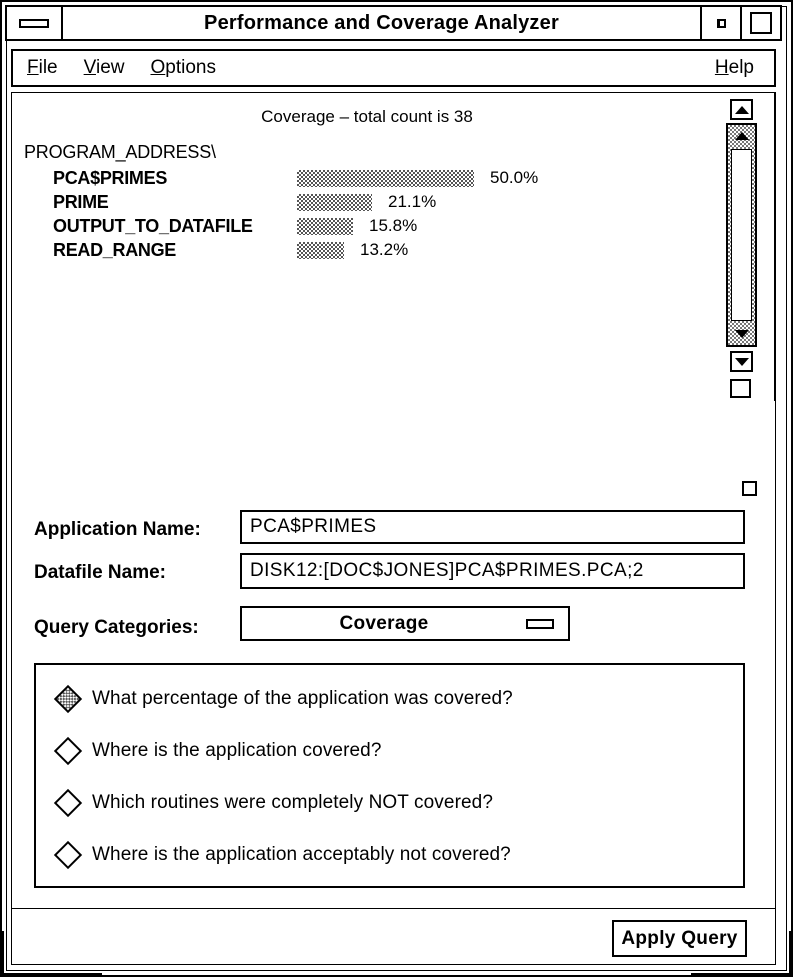  I want to click on chart-bar-row: OUTPUT_TO_DATAFILE 15.8%, so click(367, 227).